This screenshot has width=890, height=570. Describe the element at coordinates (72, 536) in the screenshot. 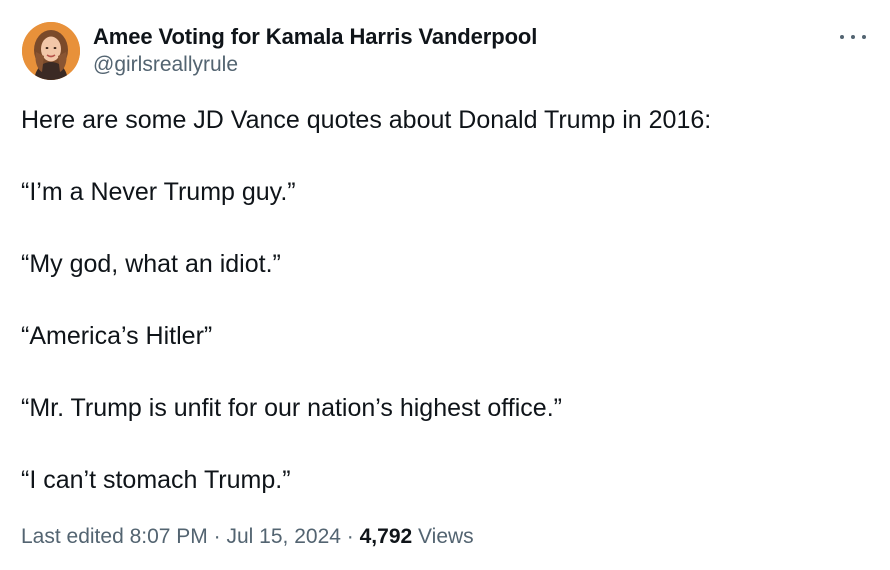

I see `edited-label: Last edited` at that location.